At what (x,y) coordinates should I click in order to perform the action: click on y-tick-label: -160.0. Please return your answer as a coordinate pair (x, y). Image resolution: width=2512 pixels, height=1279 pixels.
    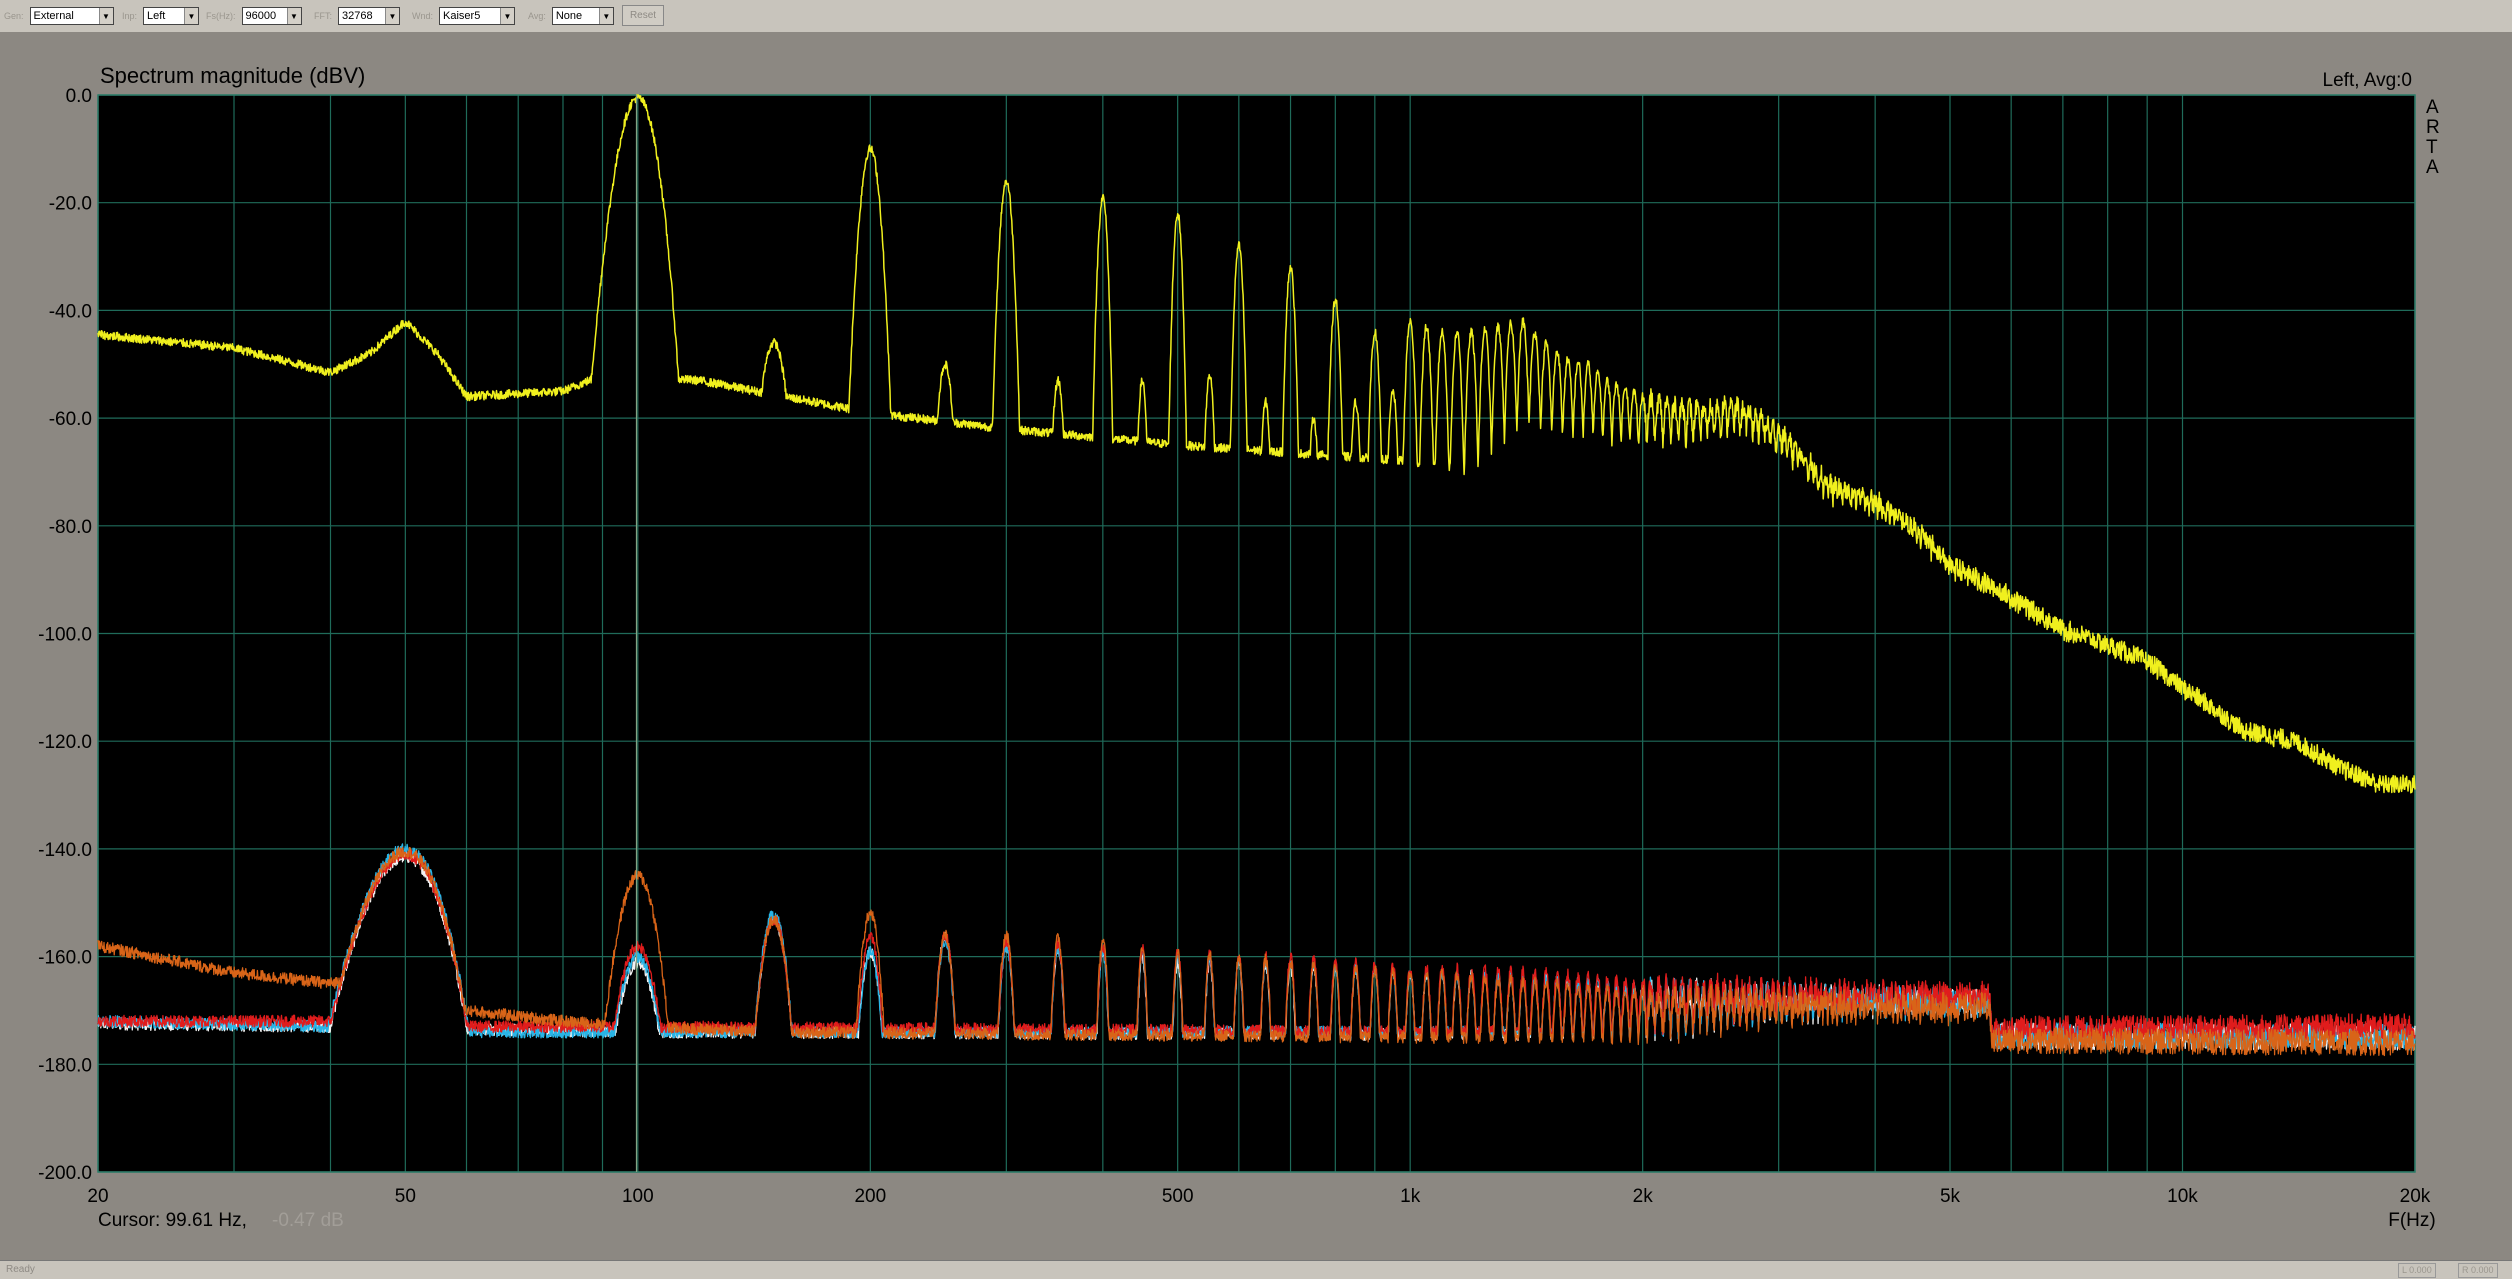
    Looking at the image, I should click on (65, 958).